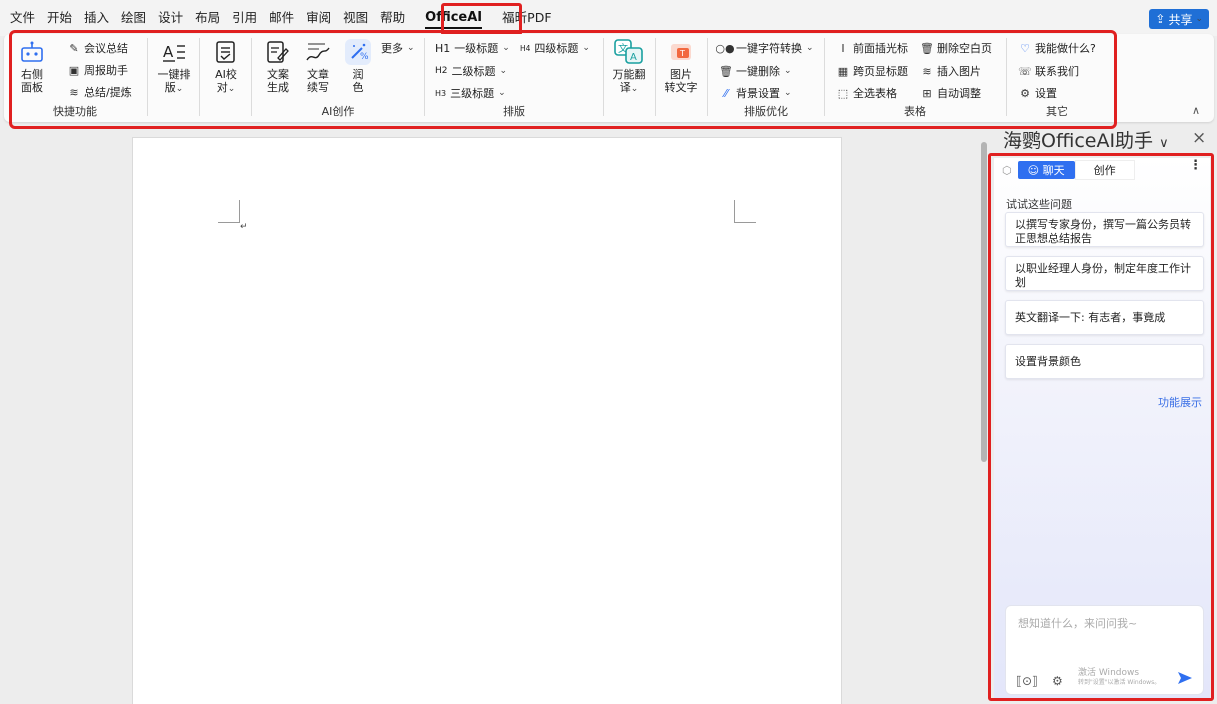 The image size is (1217, 704). I want to click on menu-officeai: OfficeAI, so click(453, 18).